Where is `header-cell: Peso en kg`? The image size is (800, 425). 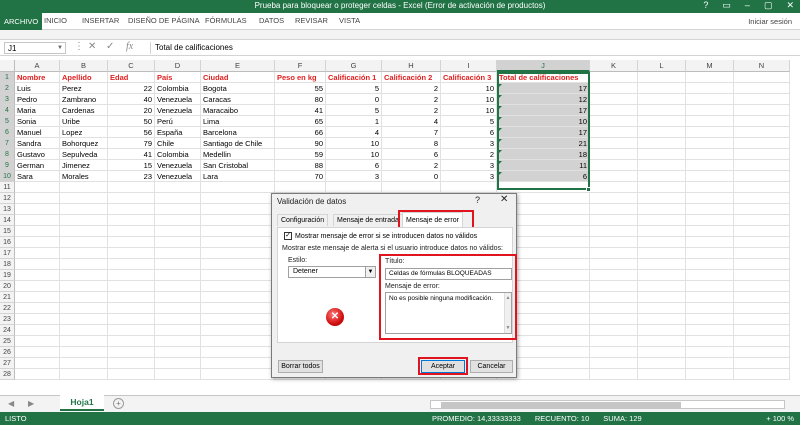
header-cell: Peso en kg is located at coordinates (300, 77).